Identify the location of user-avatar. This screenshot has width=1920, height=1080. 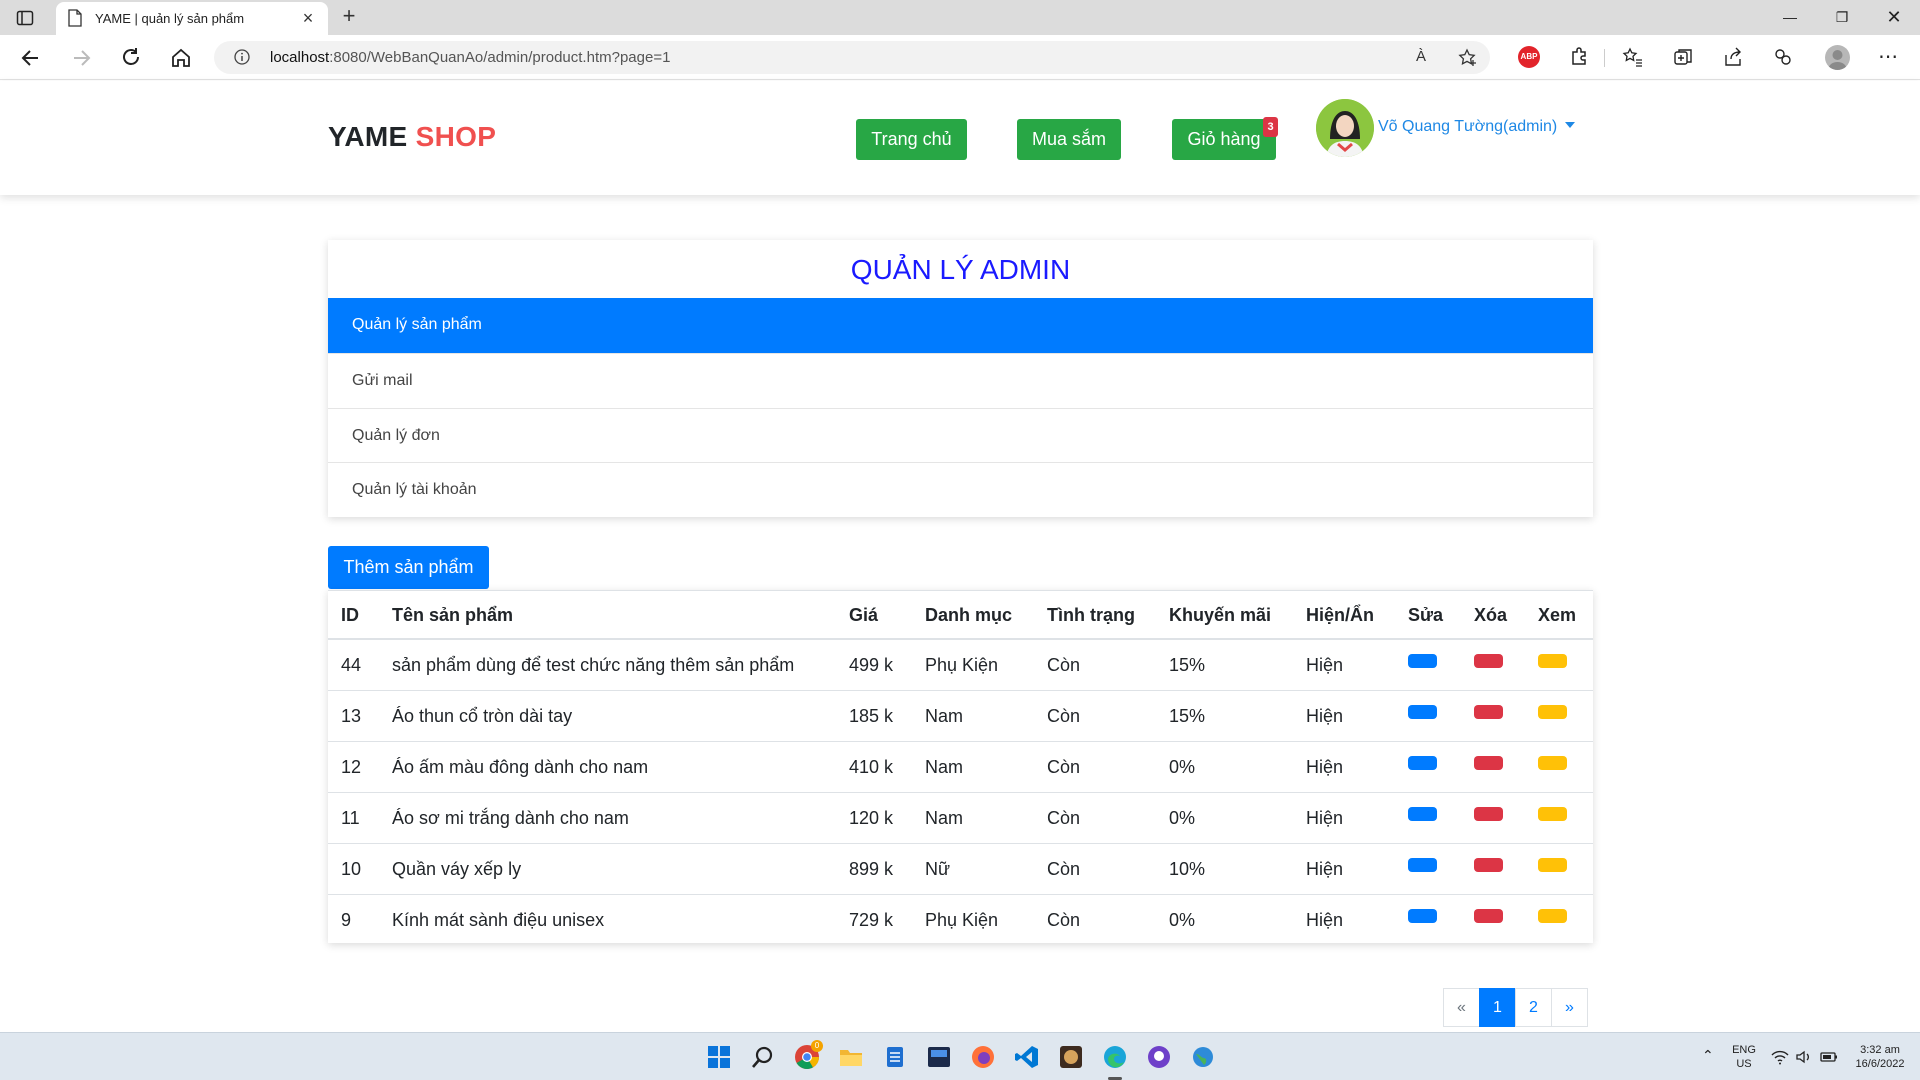
(1345, 128).